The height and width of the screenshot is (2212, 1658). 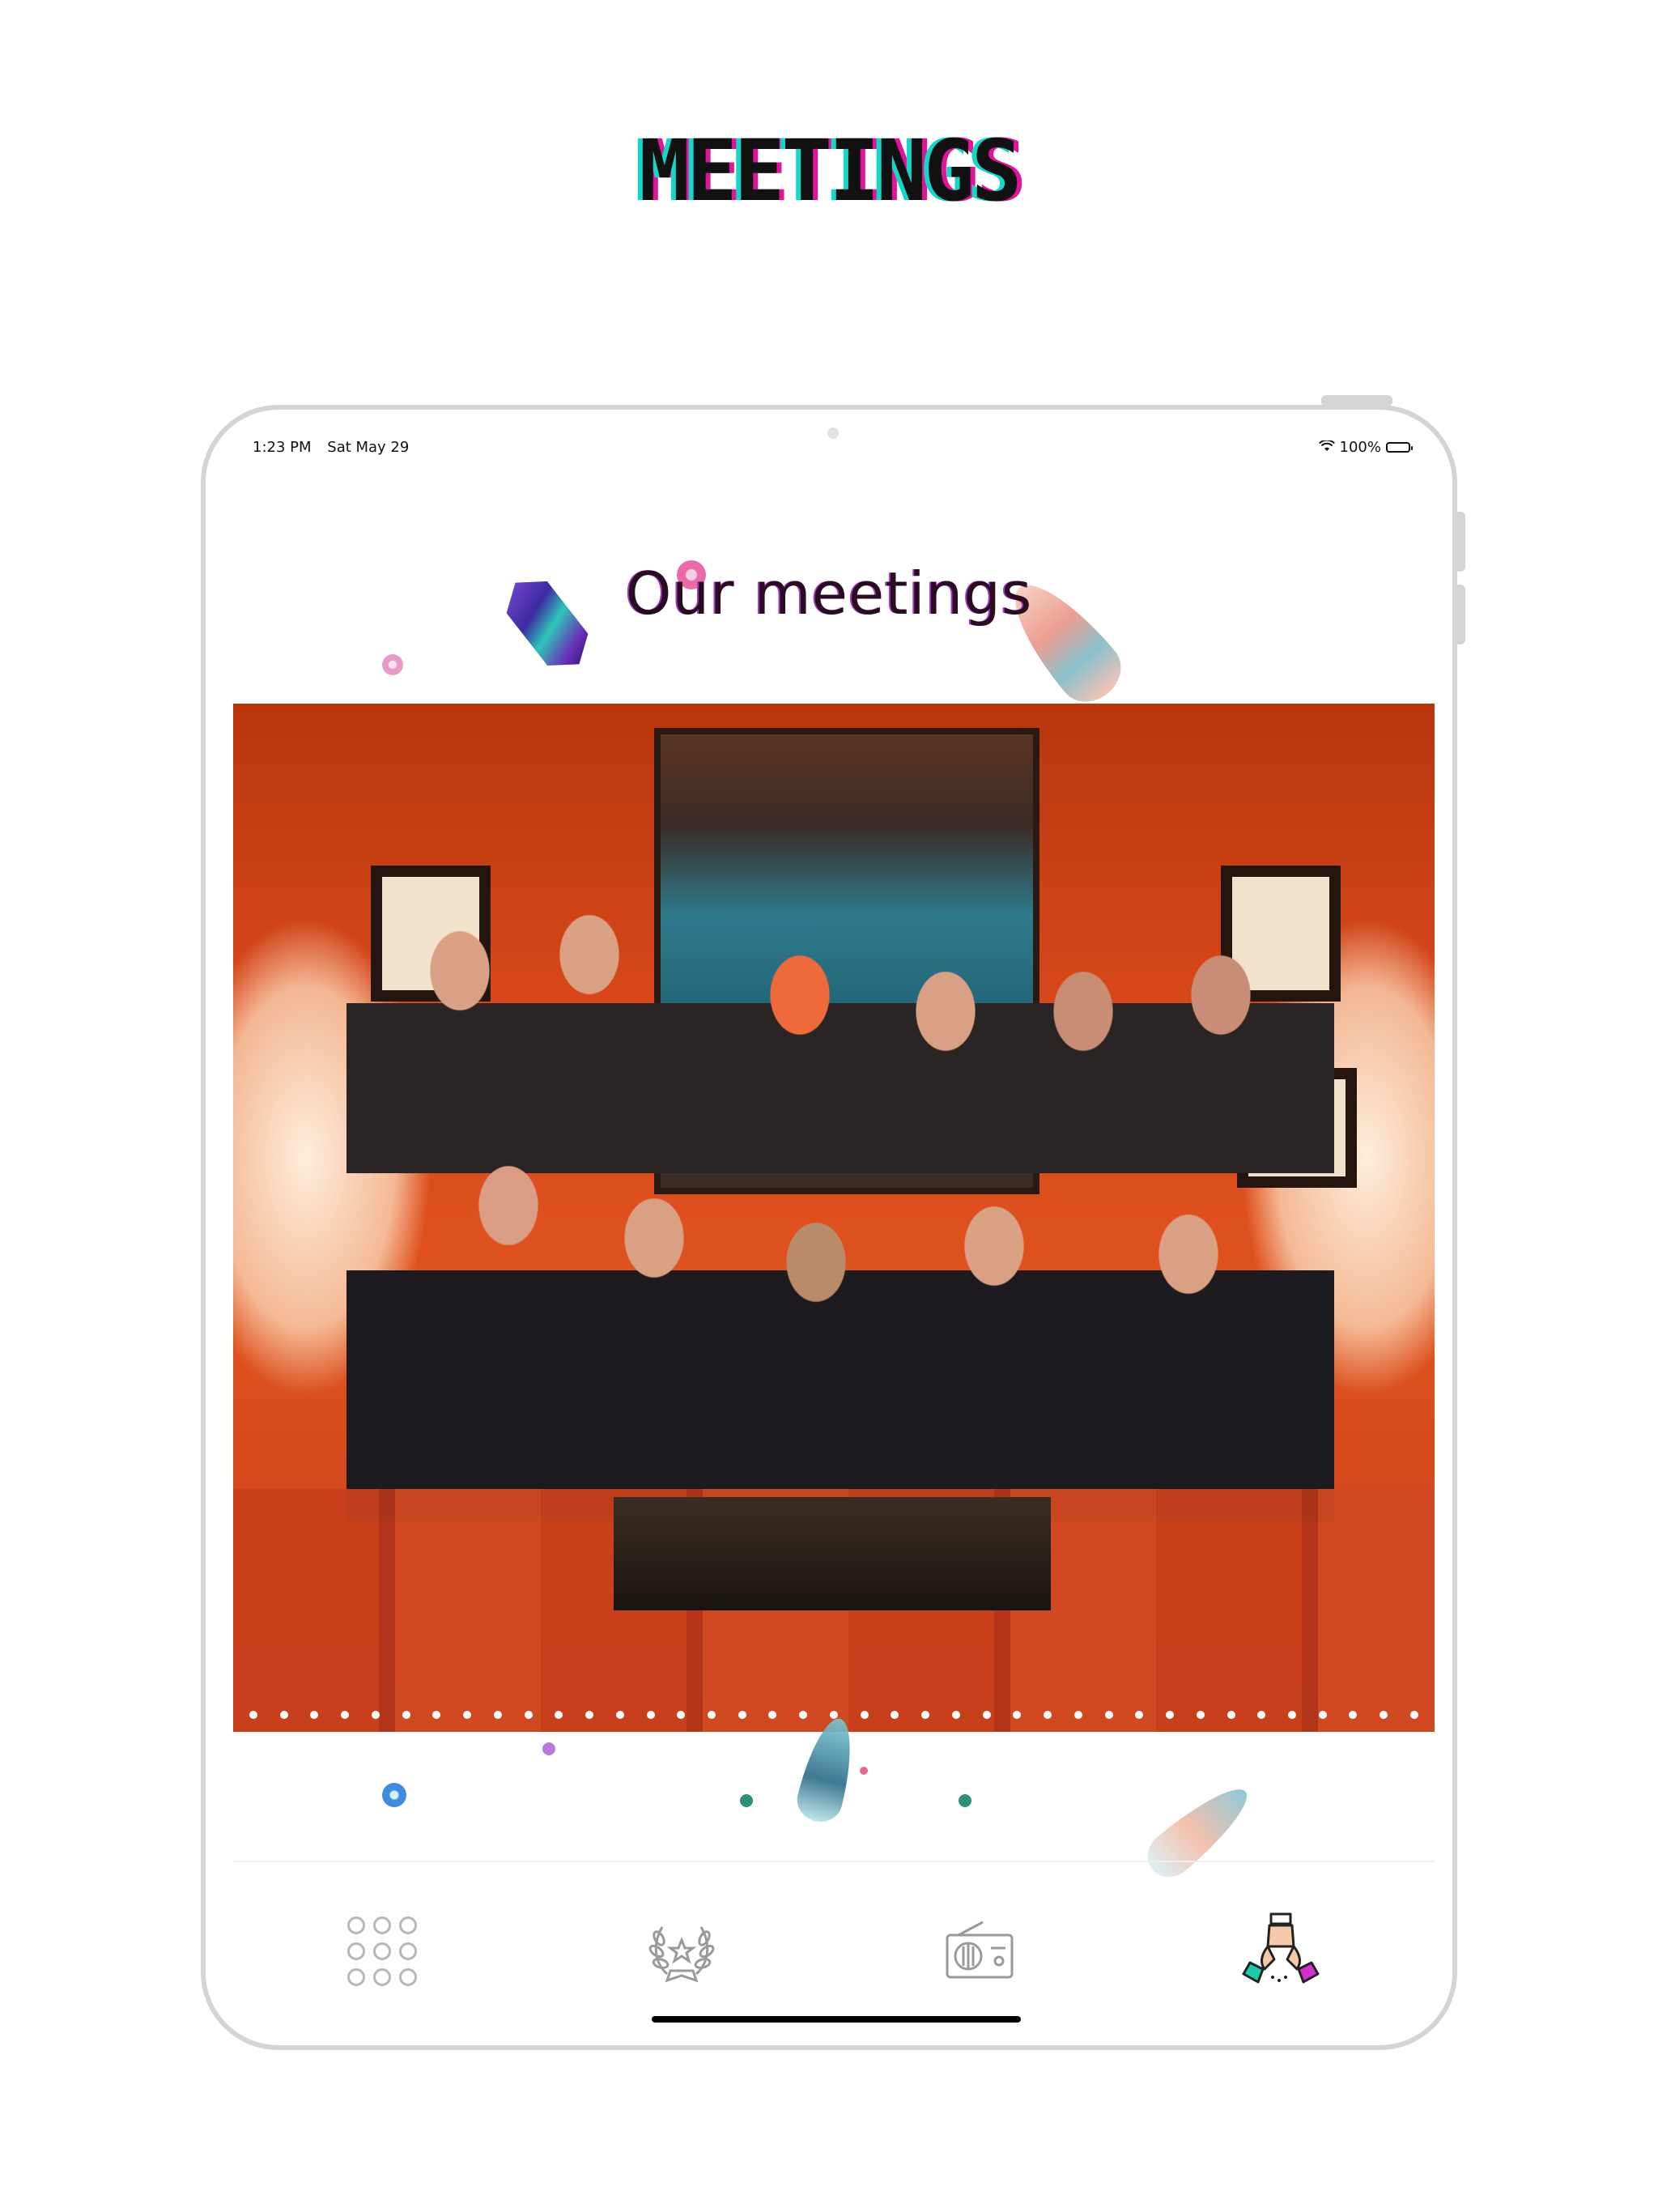 I want to click on carousel-page-indicator, so click(x=834, y=1715).